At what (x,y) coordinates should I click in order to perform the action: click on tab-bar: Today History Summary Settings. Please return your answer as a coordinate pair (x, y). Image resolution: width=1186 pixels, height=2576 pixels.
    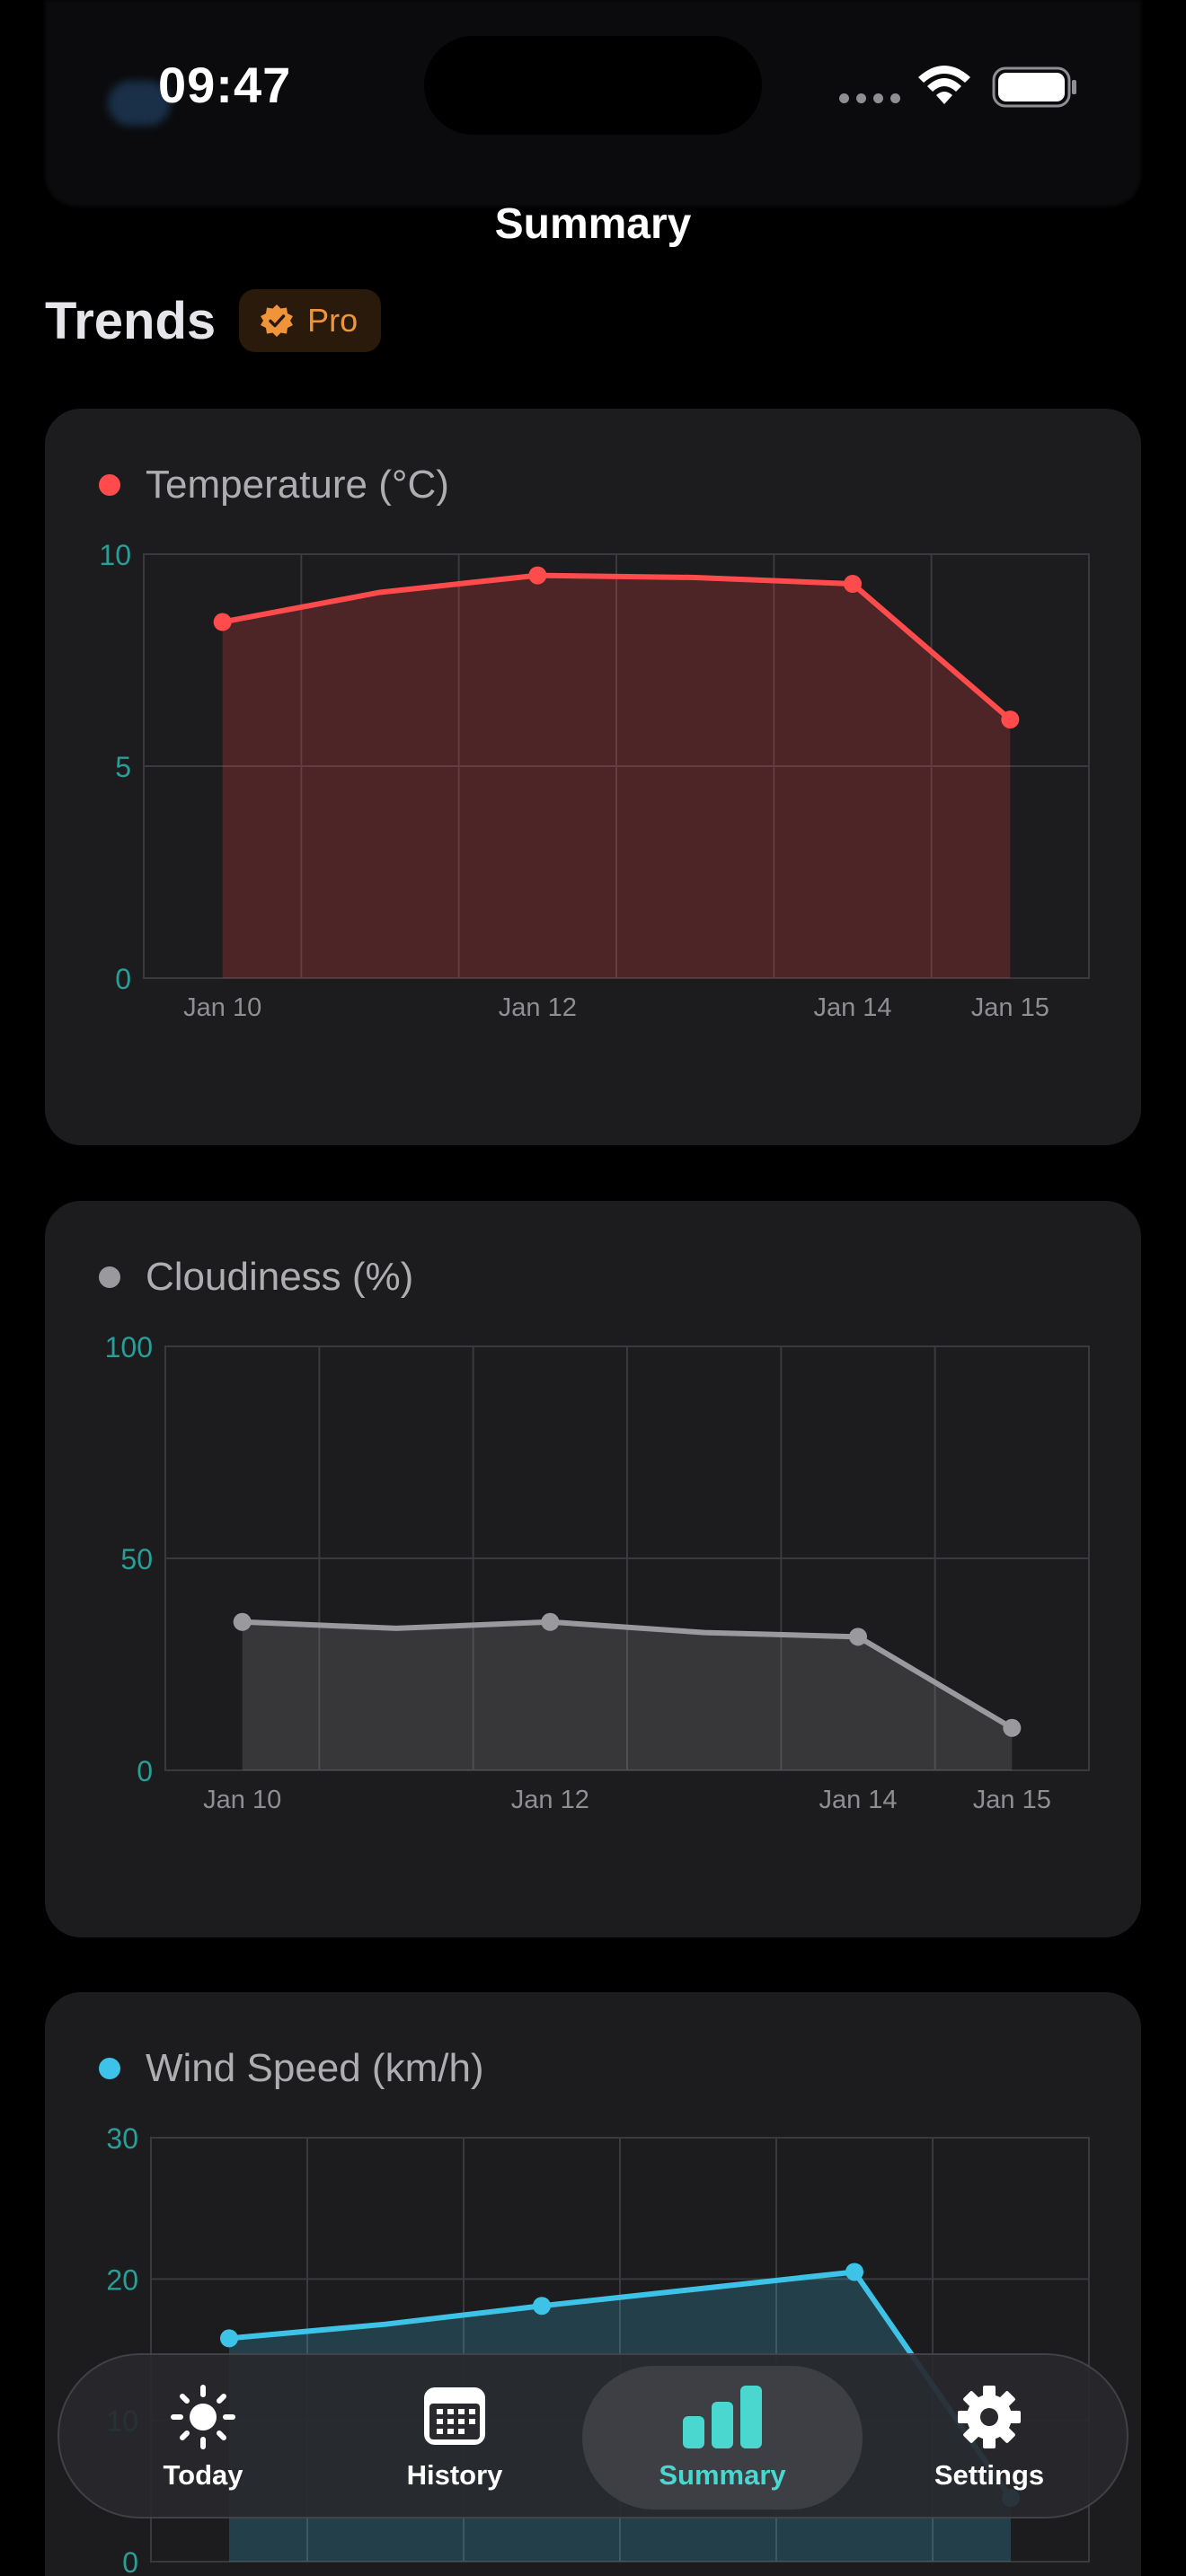
    Looking at the image, I should click on (593, 2436).